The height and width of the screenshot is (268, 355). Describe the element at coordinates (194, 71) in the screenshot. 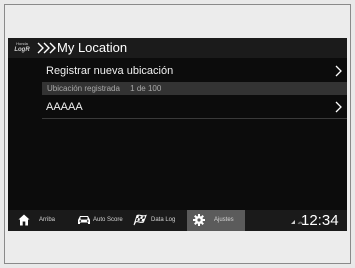

I see `register-location-item: Registrar nueva ubicación` at that location.